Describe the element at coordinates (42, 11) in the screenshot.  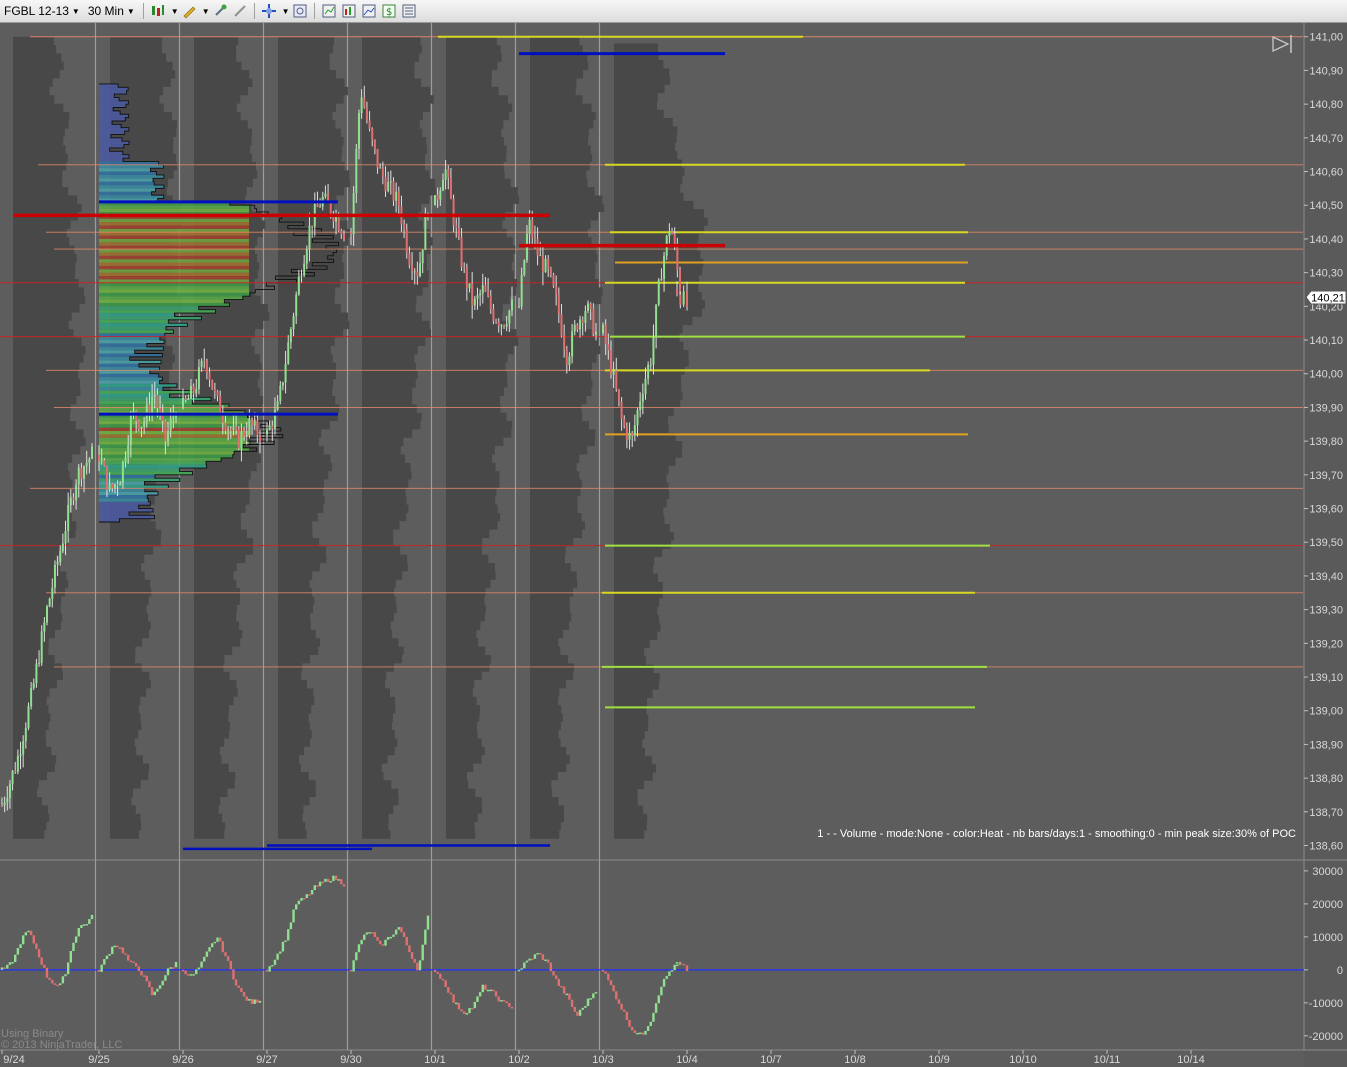
I see `instrument-selector: FGBL 12-13 ▼` at that location.